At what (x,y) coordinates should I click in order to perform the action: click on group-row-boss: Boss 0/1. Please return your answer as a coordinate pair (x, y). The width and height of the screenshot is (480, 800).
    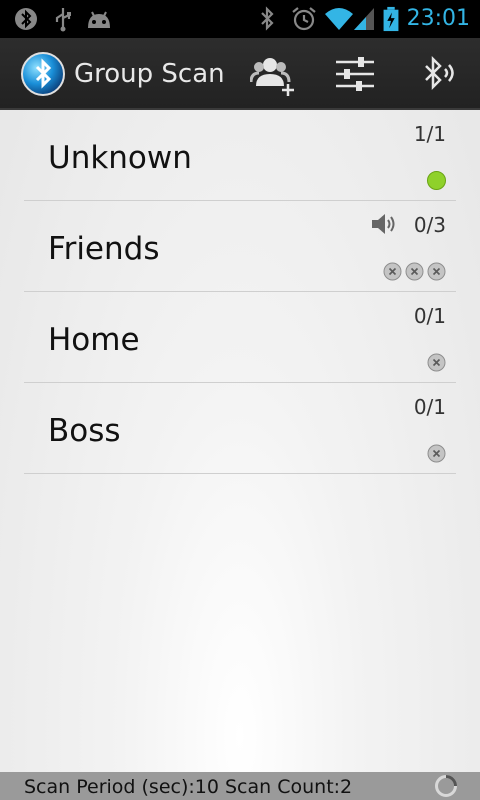
    Looking at the image, I should click on (240, 428).